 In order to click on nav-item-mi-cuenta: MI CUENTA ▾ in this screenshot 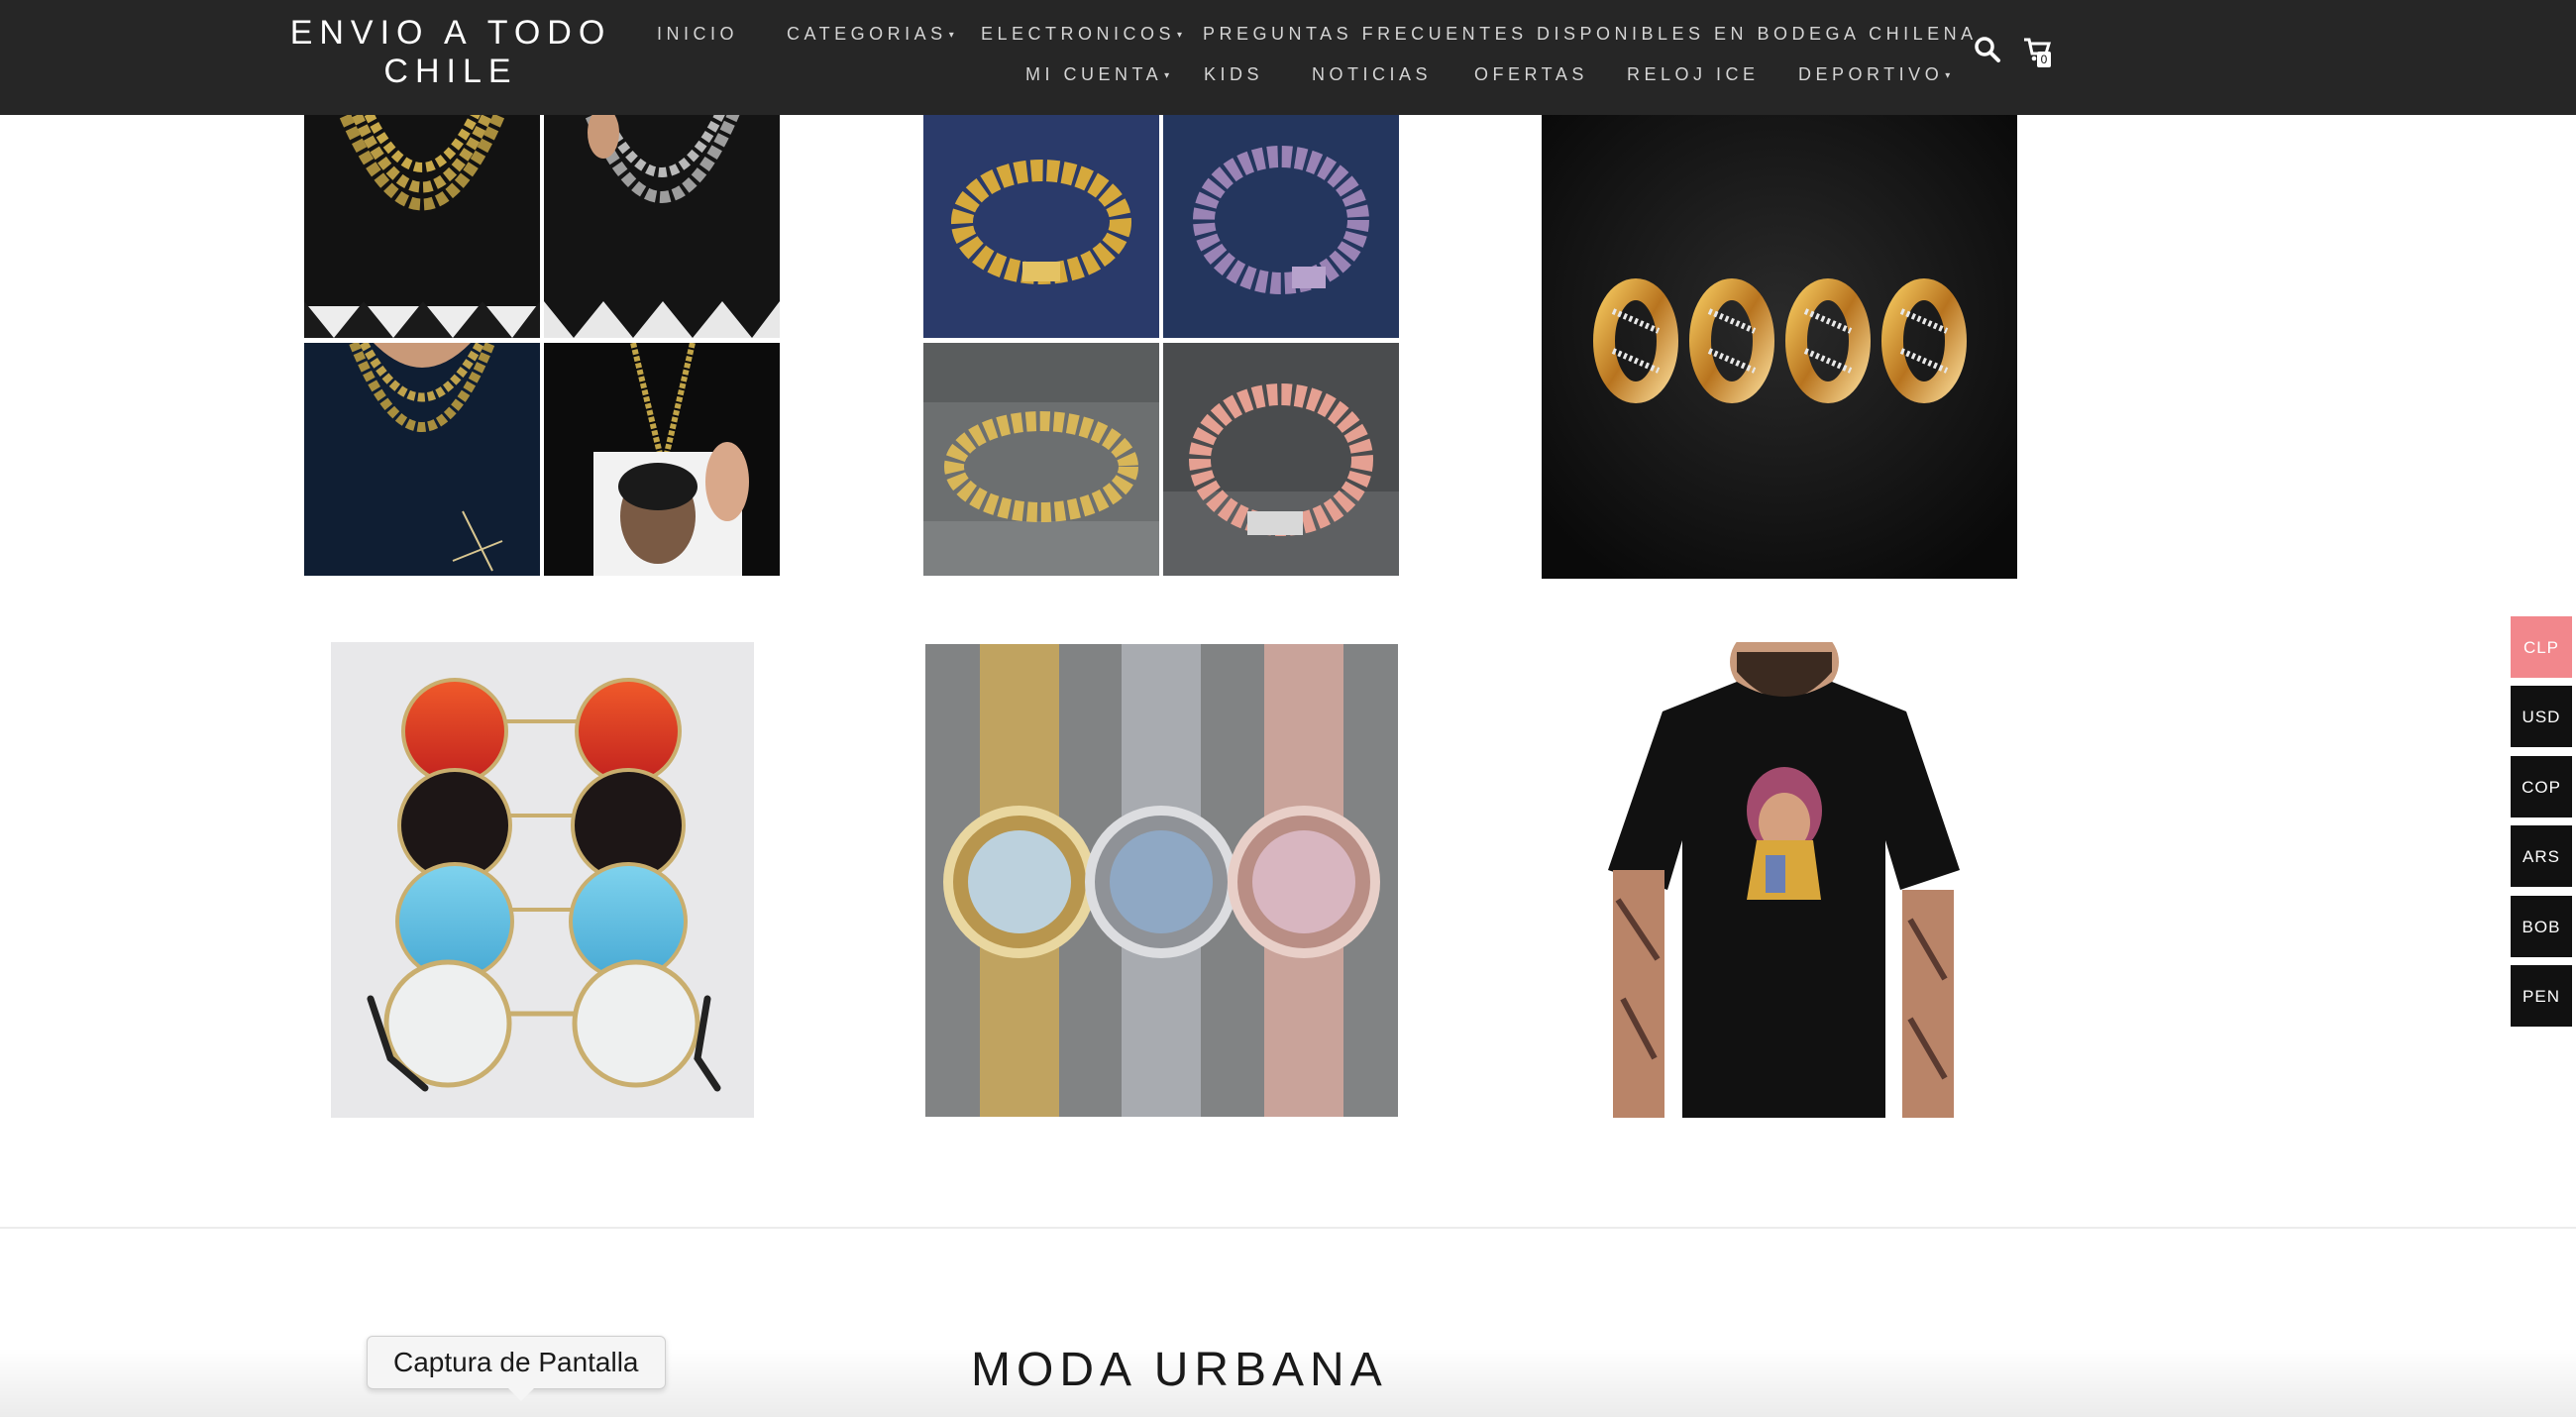, I will do `click(1097, 74)`.